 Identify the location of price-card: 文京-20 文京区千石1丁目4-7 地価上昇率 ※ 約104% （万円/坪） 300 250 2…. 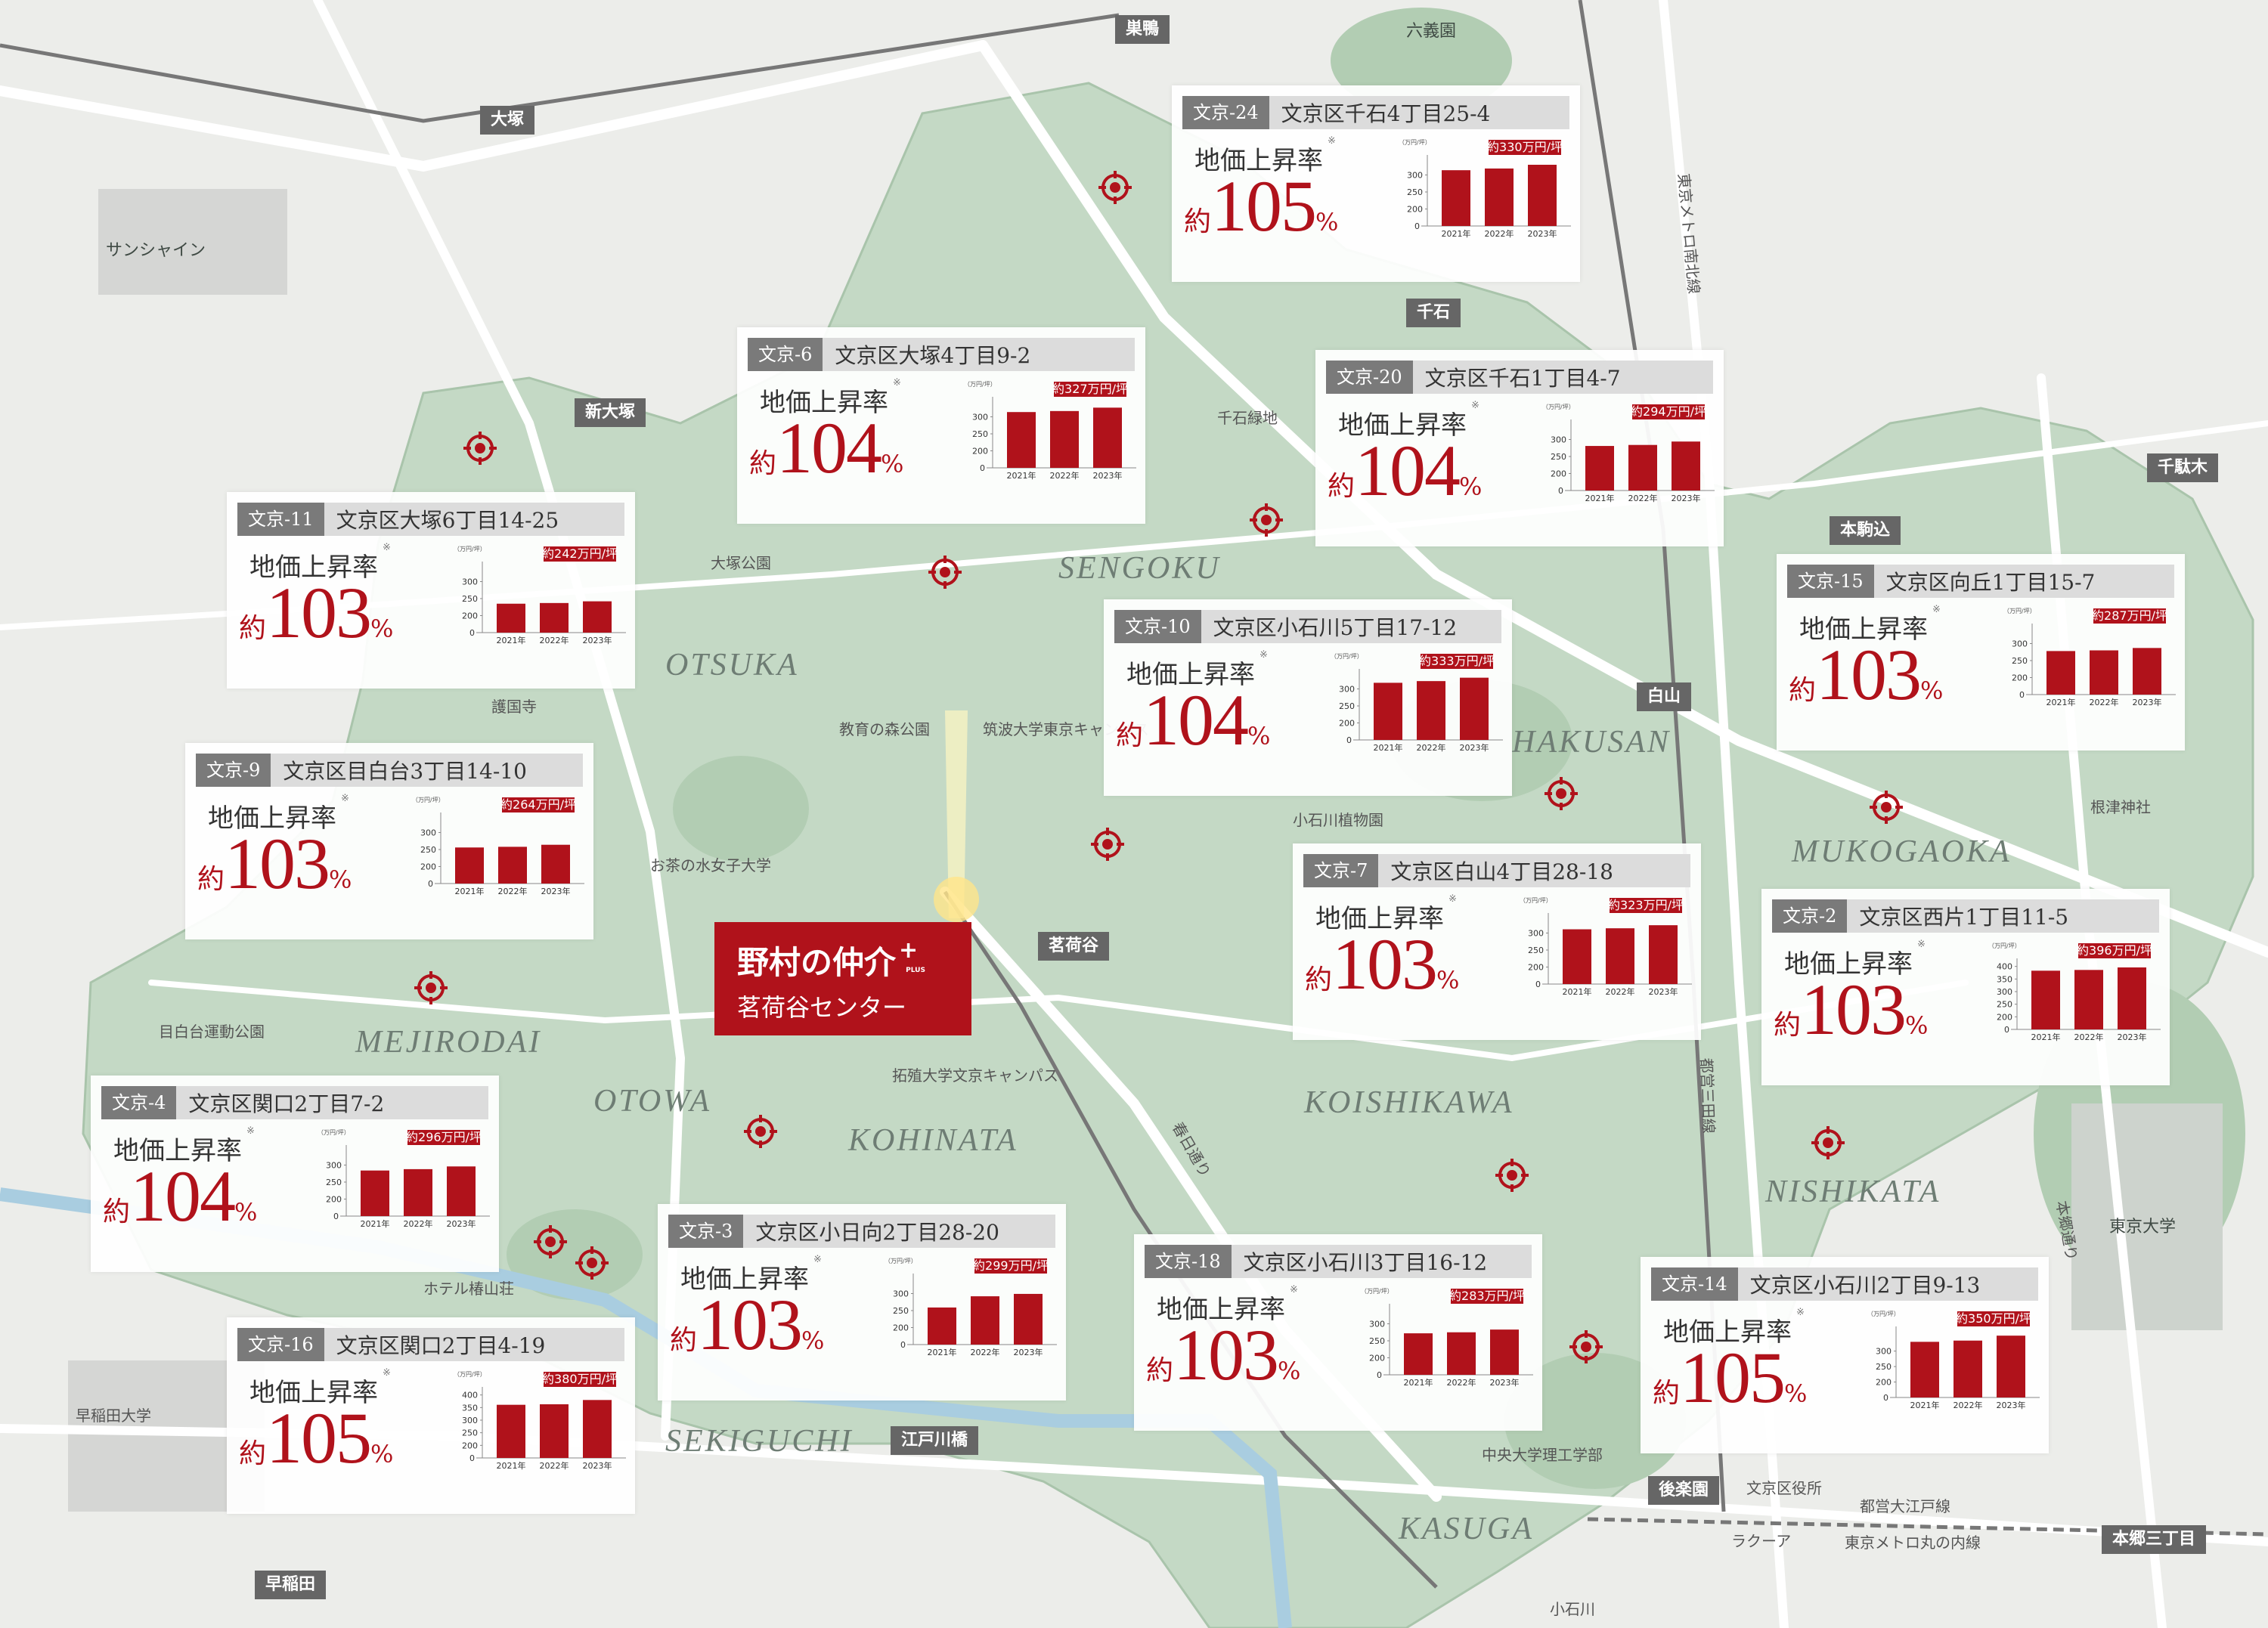
(1519, 448).